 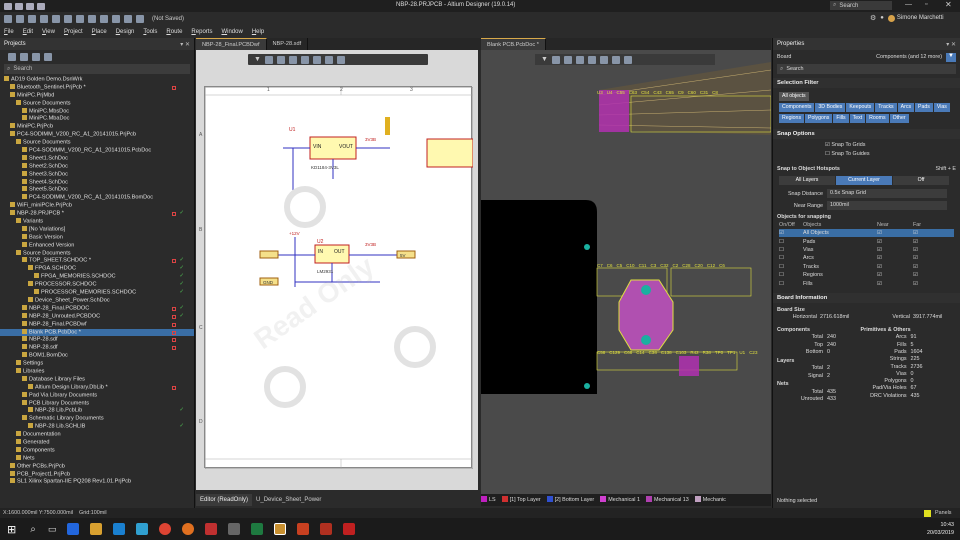 I want to click on filter-polygons-button: Polygons, so click(x=819, y=118).